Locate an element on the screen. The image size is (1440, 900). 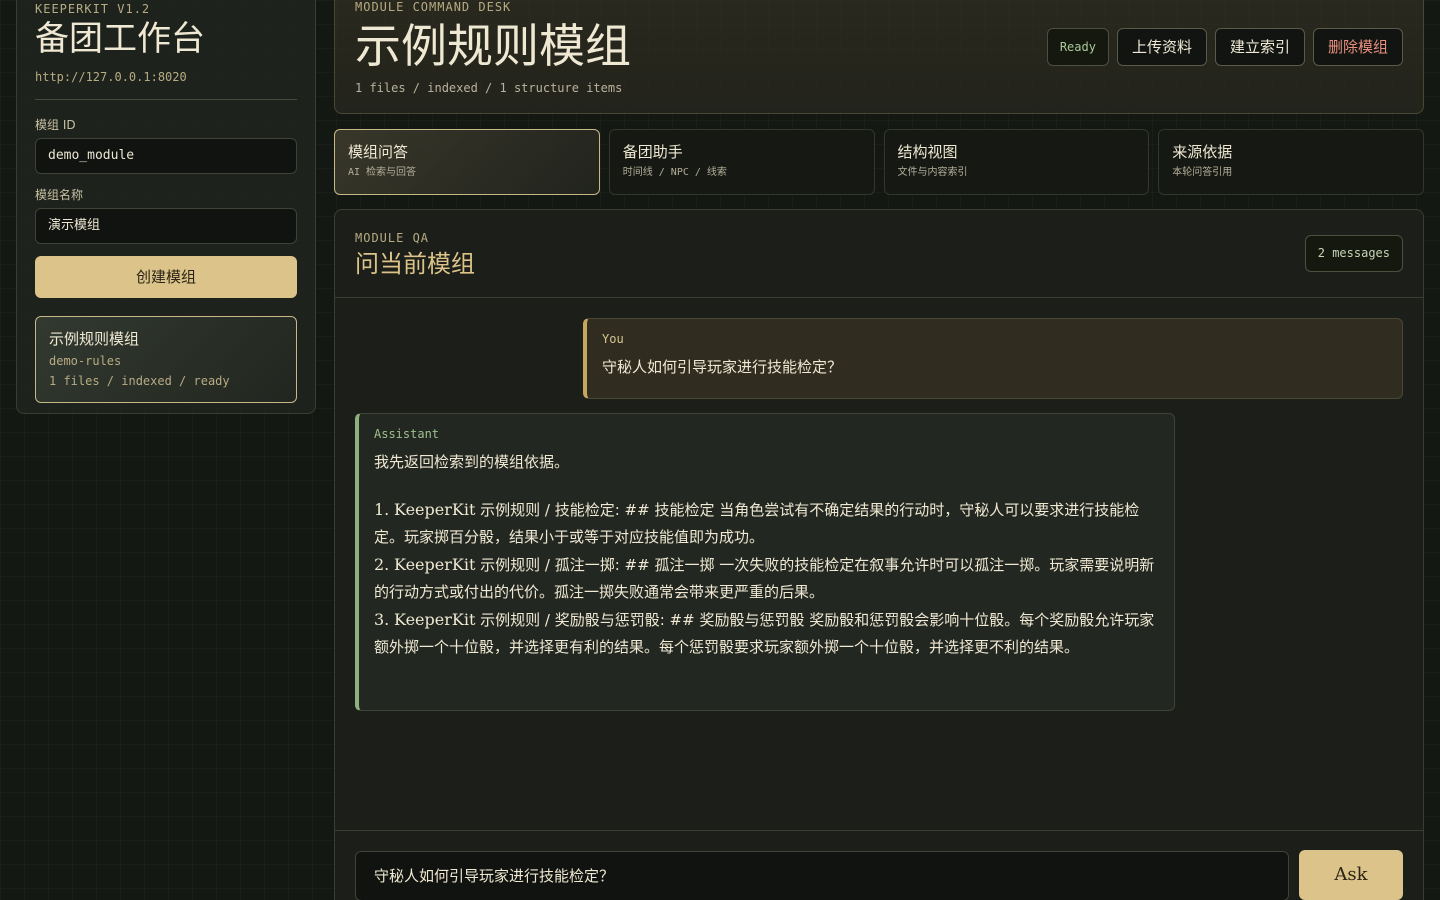
upload-button: 上传资料 is located at coordinates (1161, 47).